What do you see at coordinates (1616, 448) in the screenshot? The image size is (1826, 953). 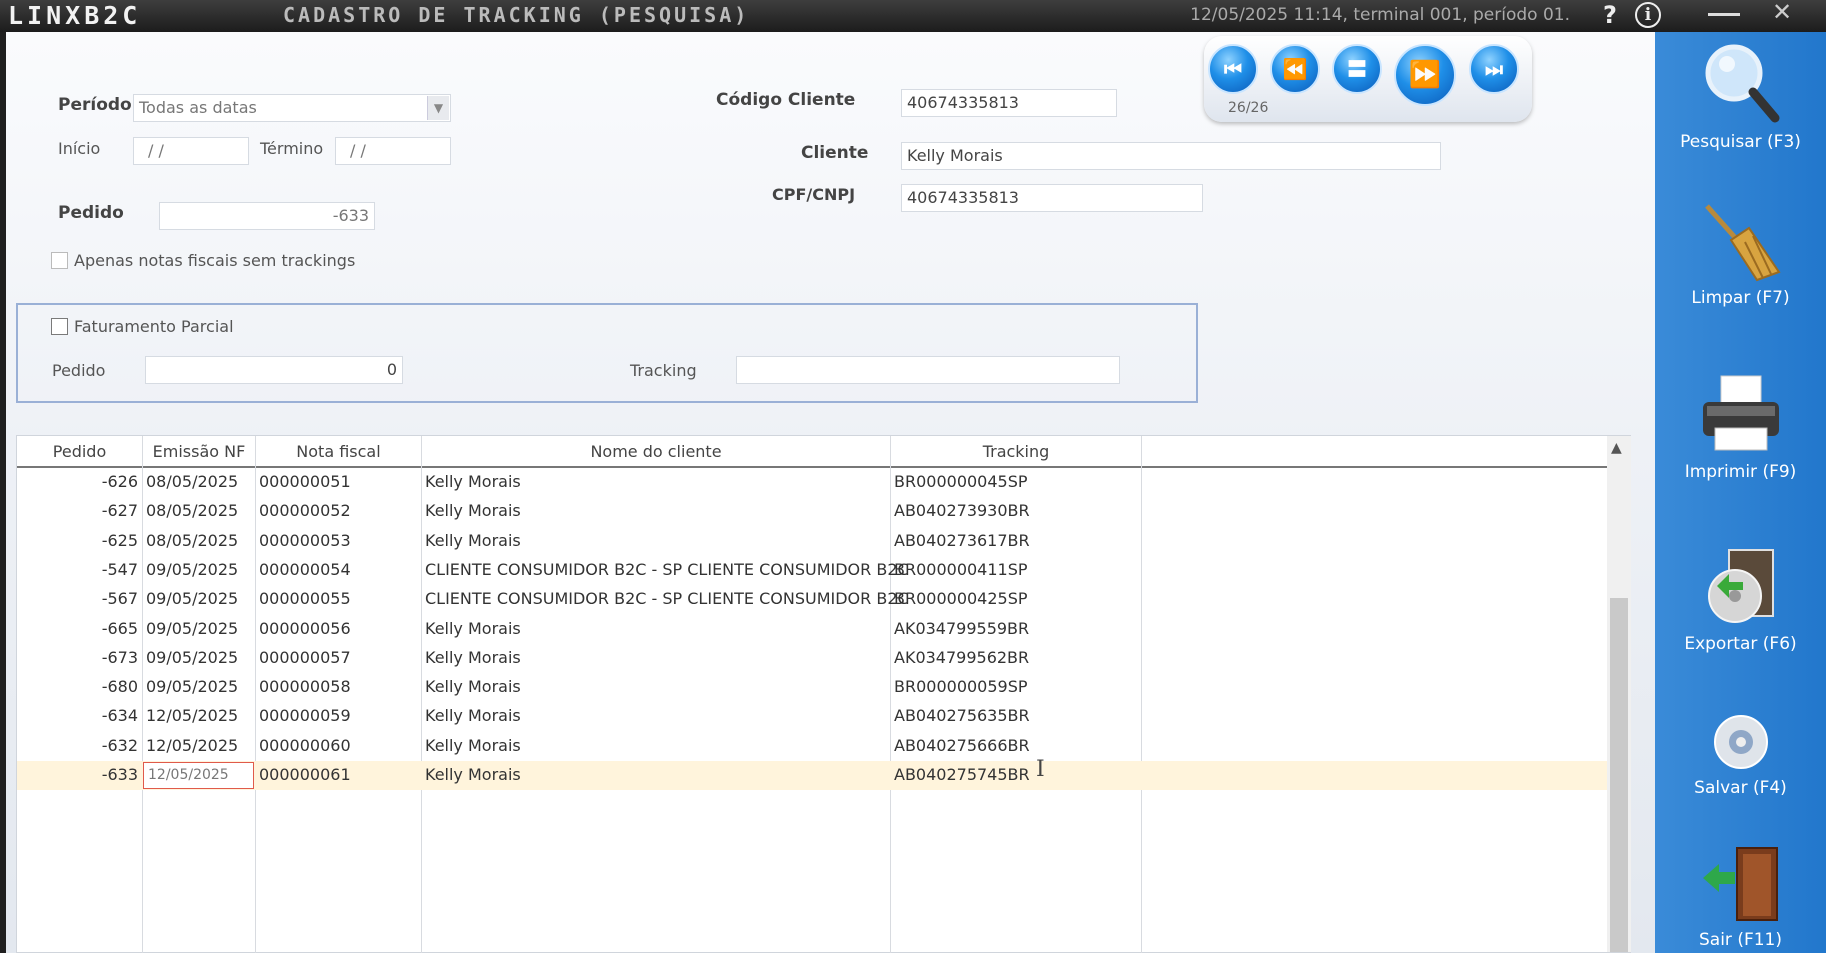 I see `scroll-up-icon: ▲` at bounding box center [1616, 448].